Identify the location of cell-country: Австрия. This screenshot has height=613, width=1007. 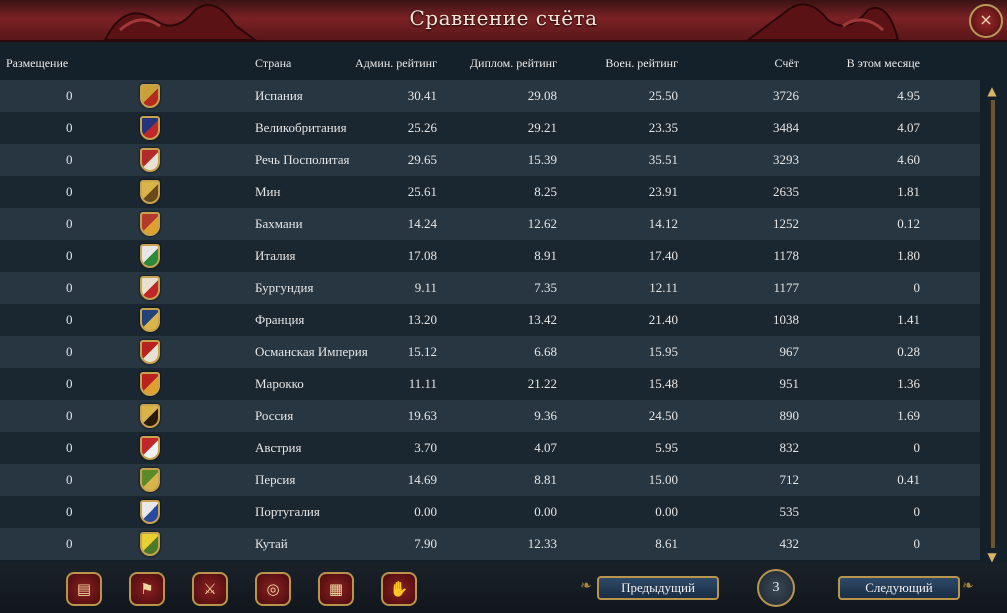
(278, 447).